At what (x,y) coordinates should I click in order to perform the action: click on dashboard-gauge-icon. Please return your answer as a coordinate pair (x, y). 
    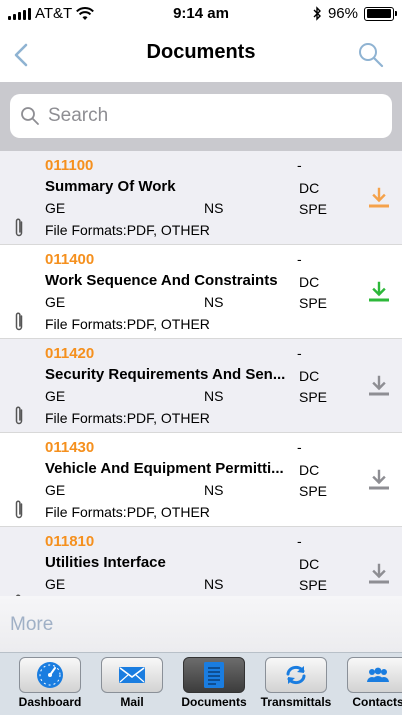
    Looking at the image, I should click on (50, 675).